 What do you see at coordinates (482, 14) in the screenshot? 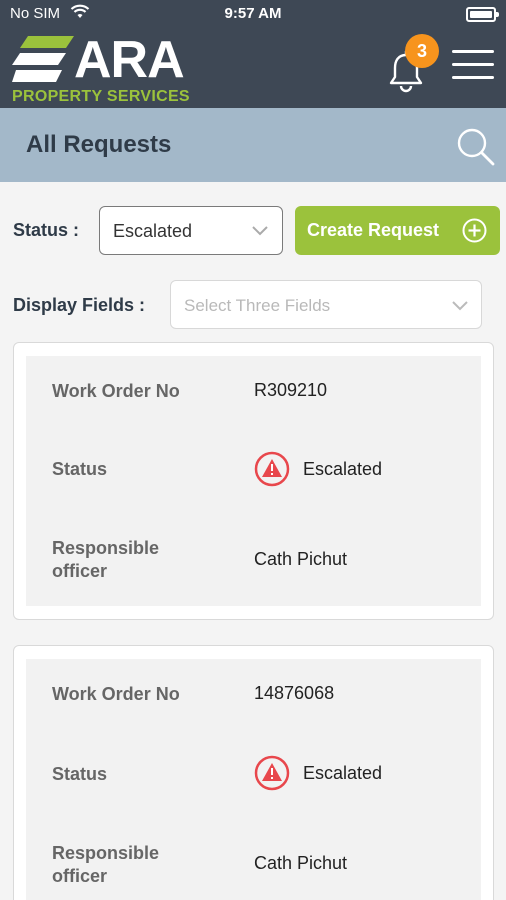
I see `battery-icon` at bounding box center [482, 14].